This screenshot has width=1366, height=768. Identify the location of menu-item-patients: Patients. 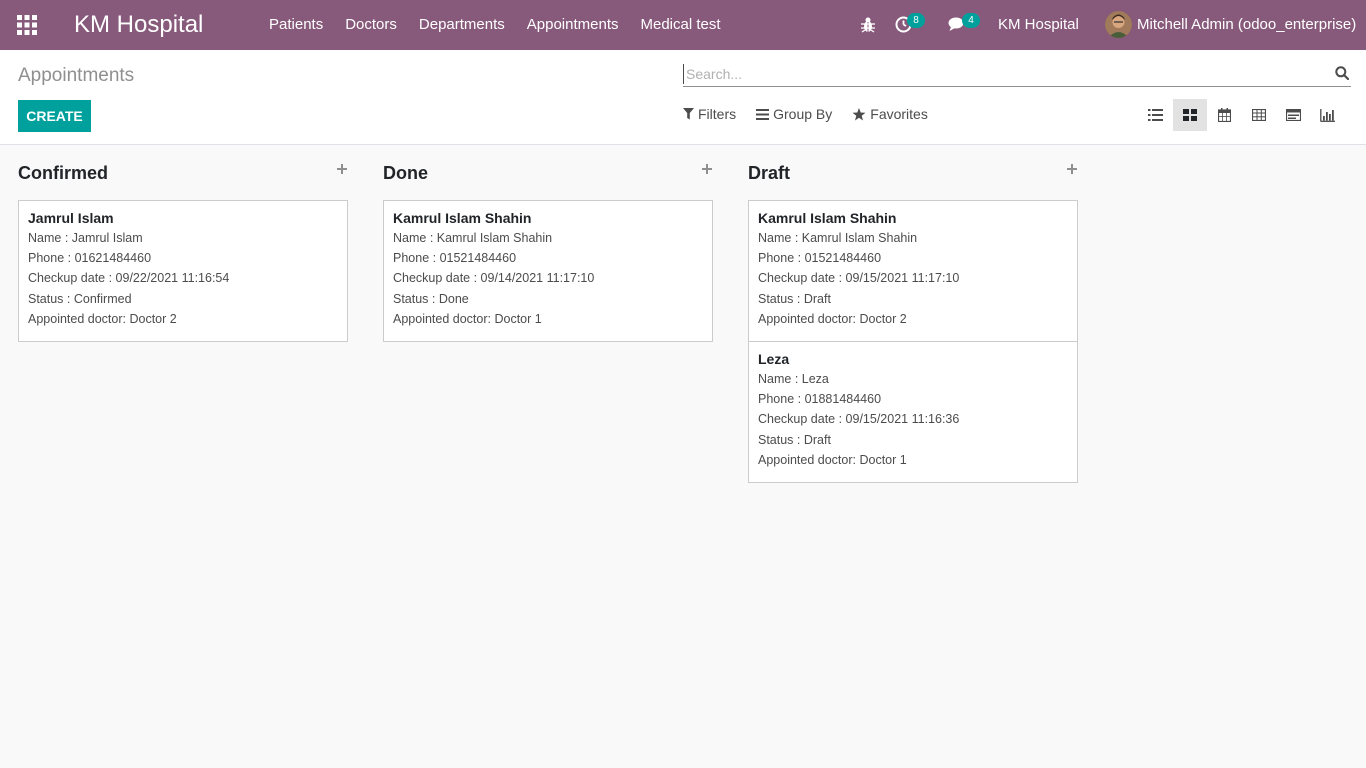
(296, 25).